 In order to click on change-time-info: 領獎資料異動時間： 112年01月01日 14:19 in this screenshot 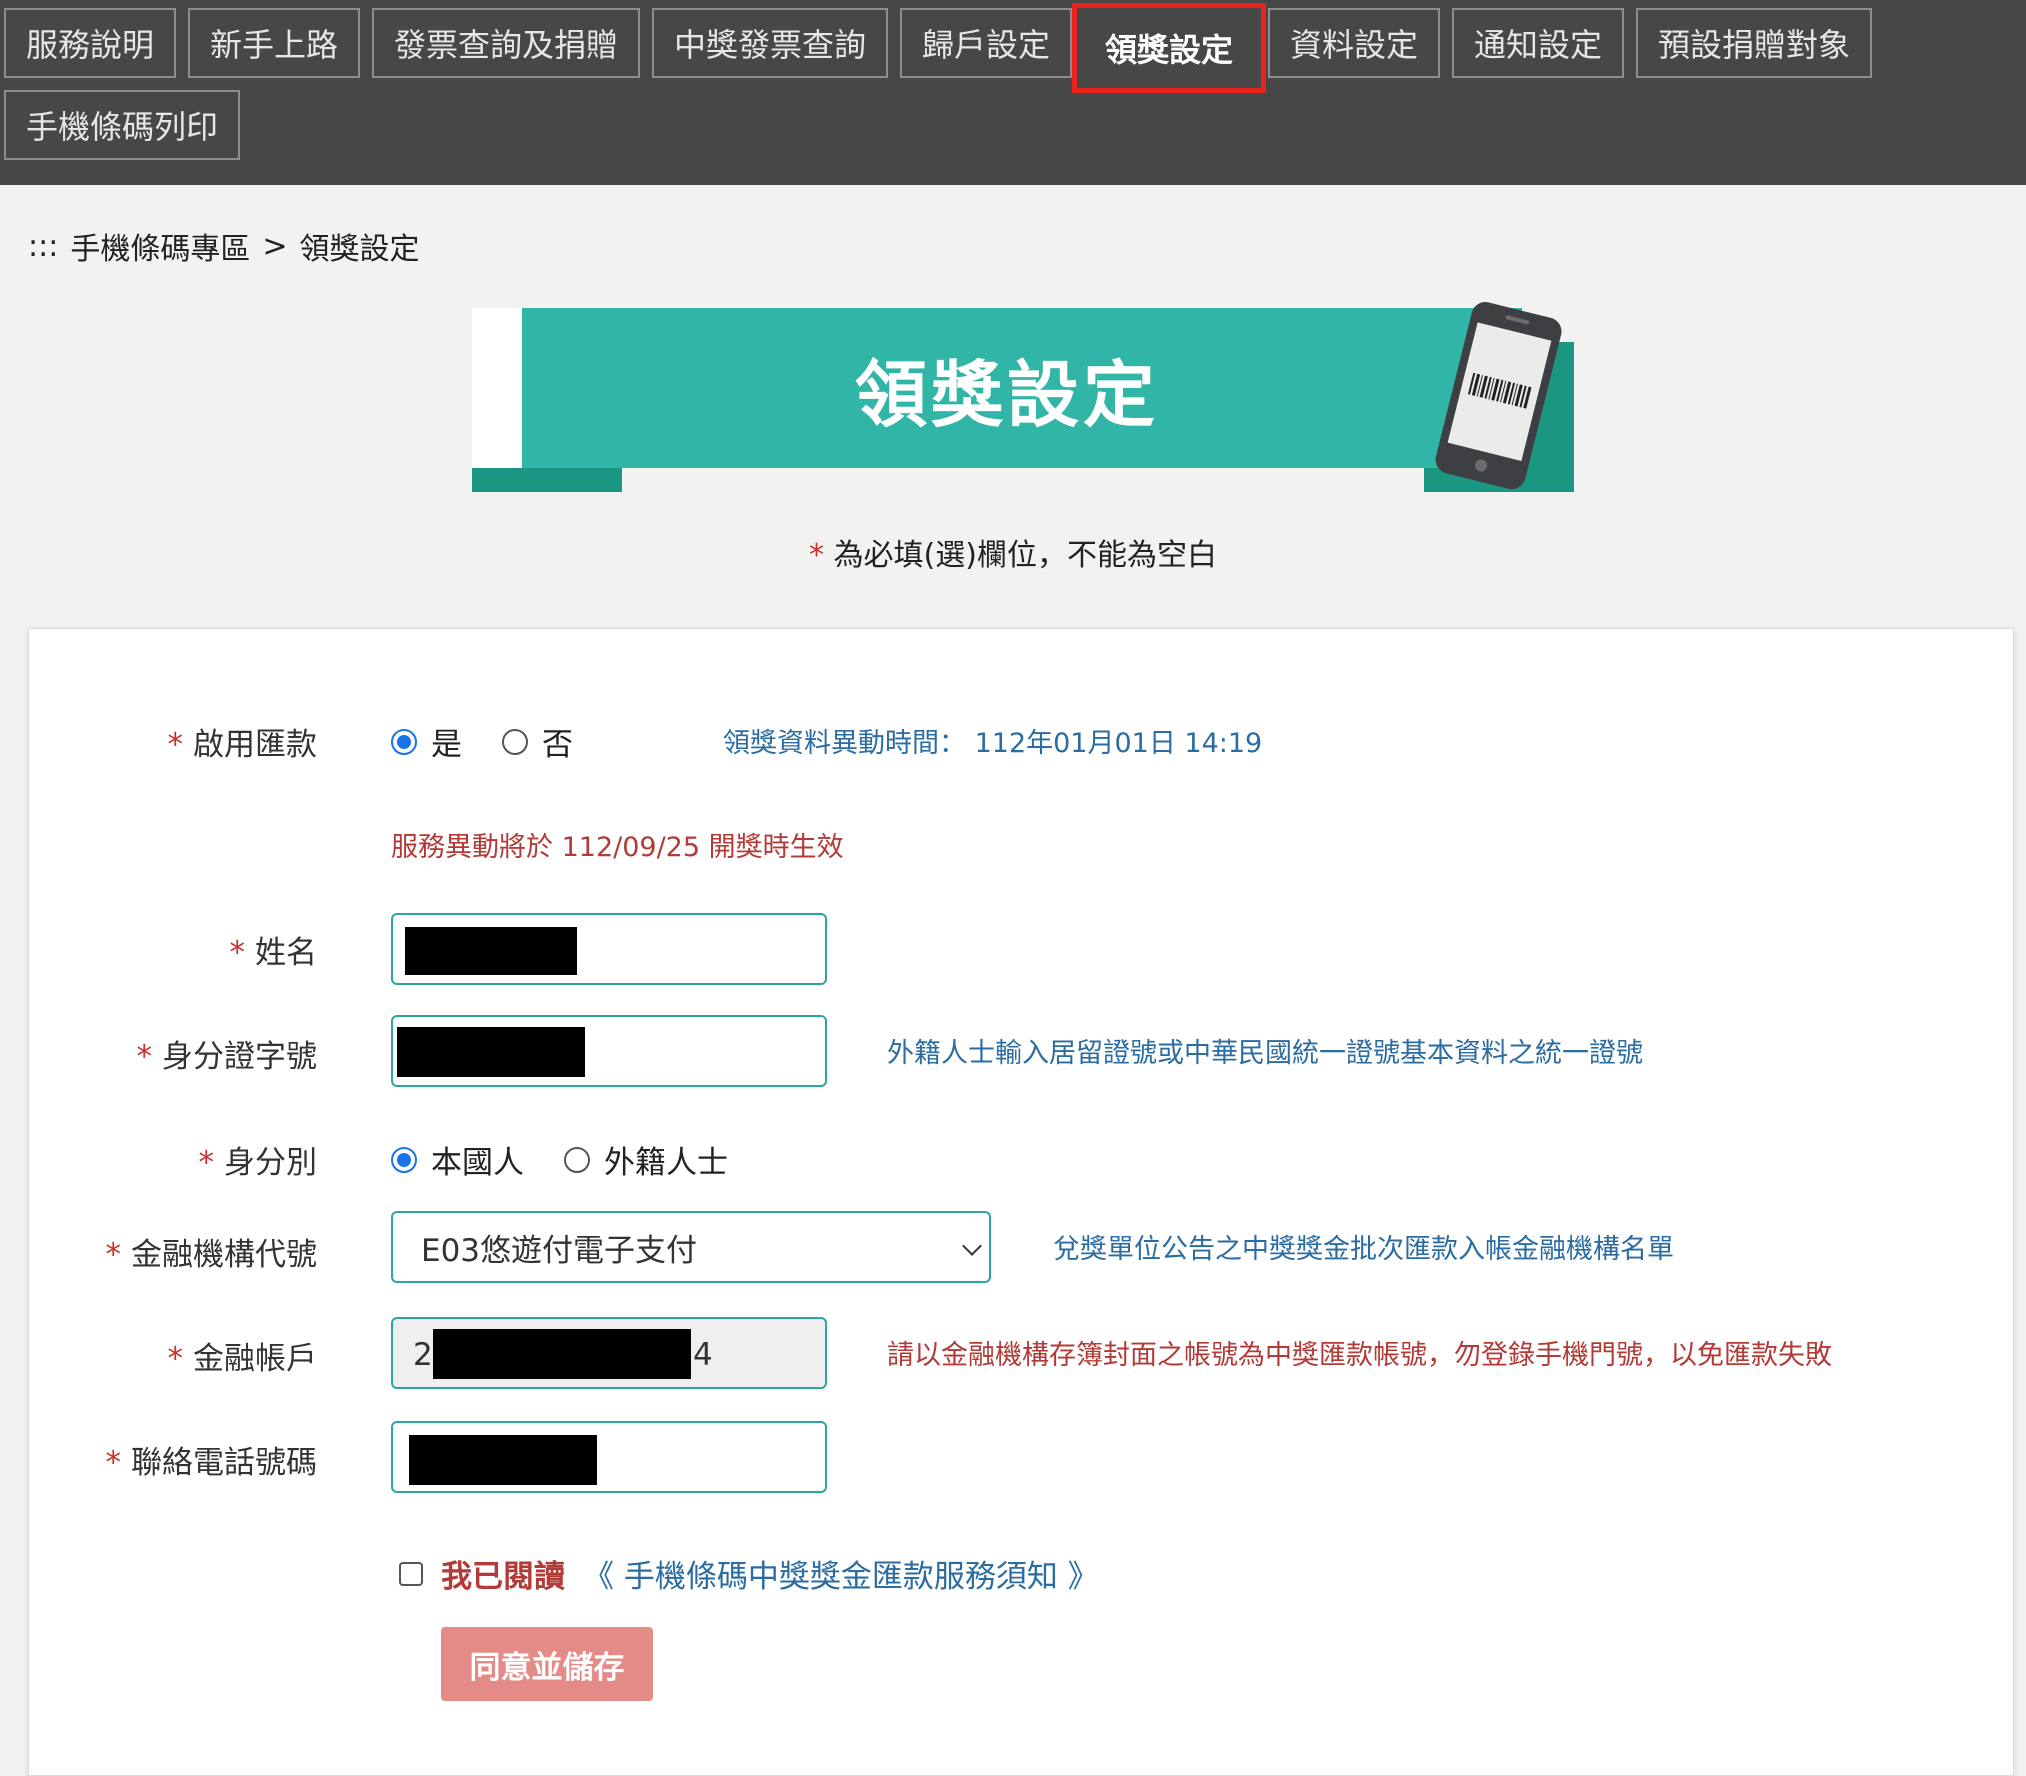, I will do `click(992, 740)`.